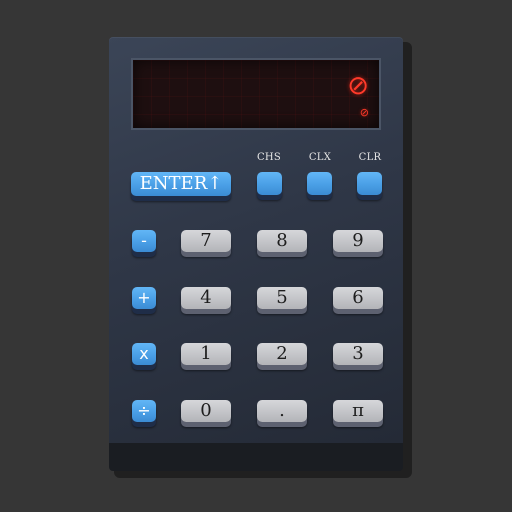 The height and width of the screenshot is (512, 512). What do you see at coordinates (358, 354) in the screenshot?
I see `key-3: 3` at bounding box center [358, 354].